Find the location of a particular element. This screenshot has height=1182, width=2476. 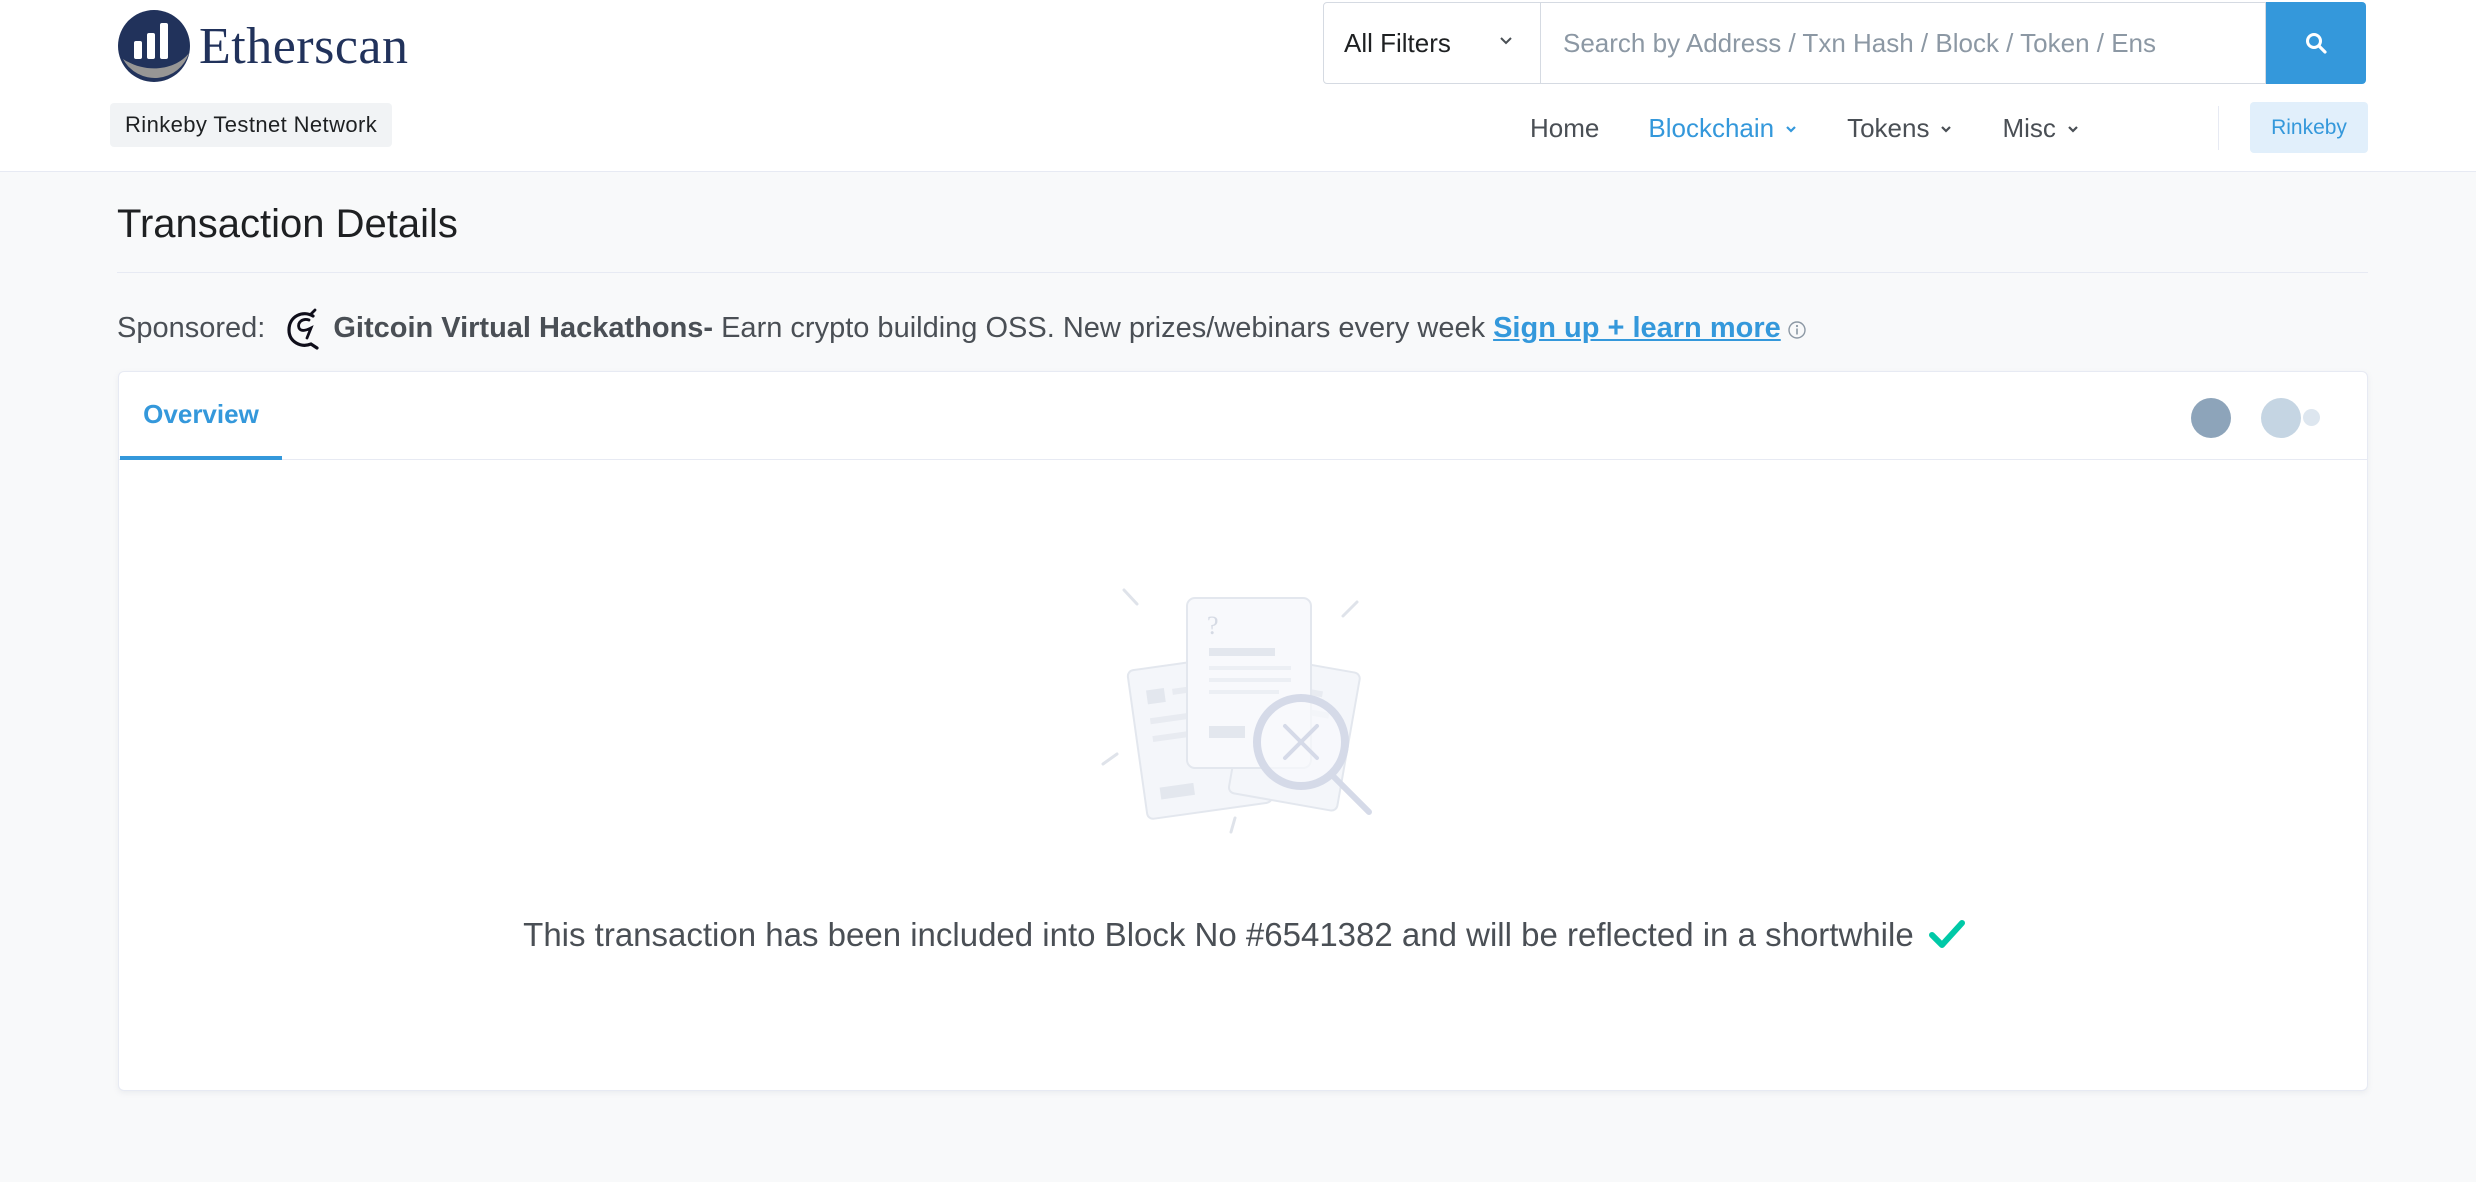

nav-blockchain-label: Blockchain is located at coordinates (1711, 127).